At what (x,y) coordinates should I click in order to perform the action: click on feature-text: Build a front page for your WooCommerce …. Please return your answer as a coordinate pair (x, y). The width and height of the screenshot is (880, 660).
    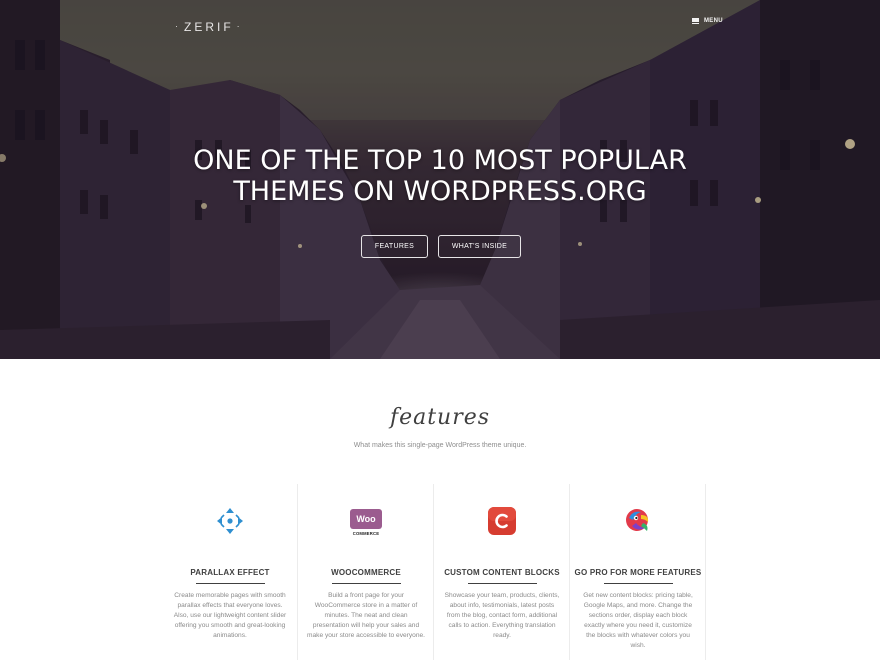
    Looking at the image, I should click on (366, 615).